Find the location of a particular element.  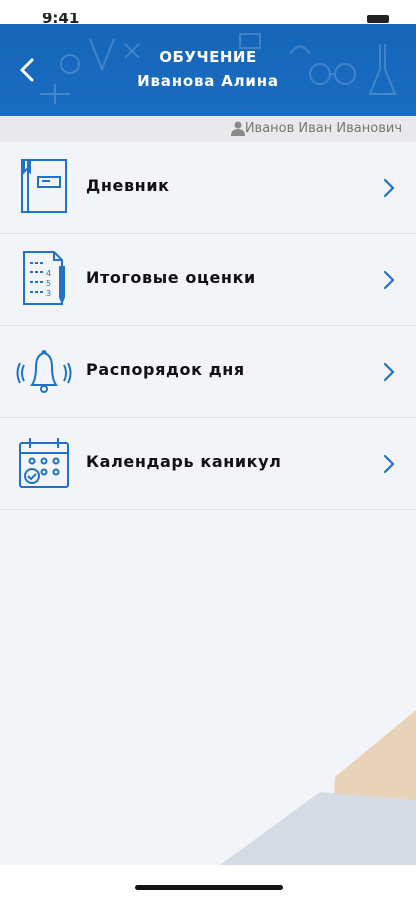

header: ОБУЧЕНИЕ Иванова Алина is located at coordinates (208, 70).